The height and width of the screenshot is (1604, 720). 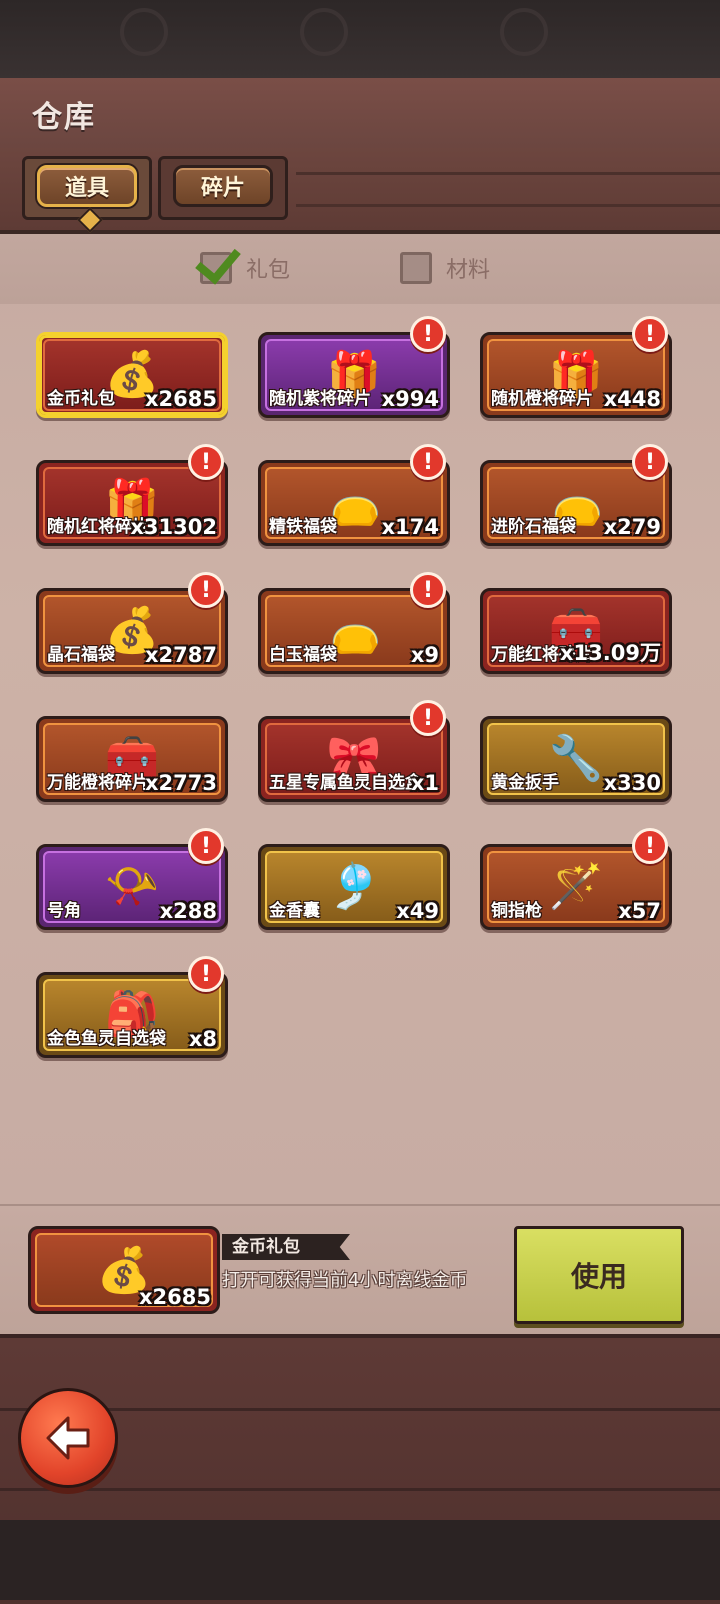 I want to click on selected-item-card: 💰 x2685, so click(x=124, y=1270).